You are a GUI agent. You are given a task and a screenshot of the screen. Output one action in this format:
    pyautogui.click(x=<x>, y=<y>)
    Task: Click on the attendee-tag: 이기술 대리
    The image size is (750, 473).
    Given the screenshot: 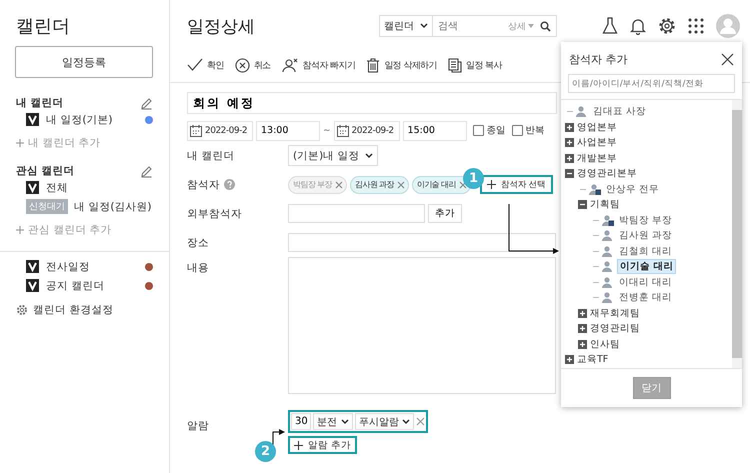 What is the action you would take?
    pyautogui.click(x=441, y=185)
    